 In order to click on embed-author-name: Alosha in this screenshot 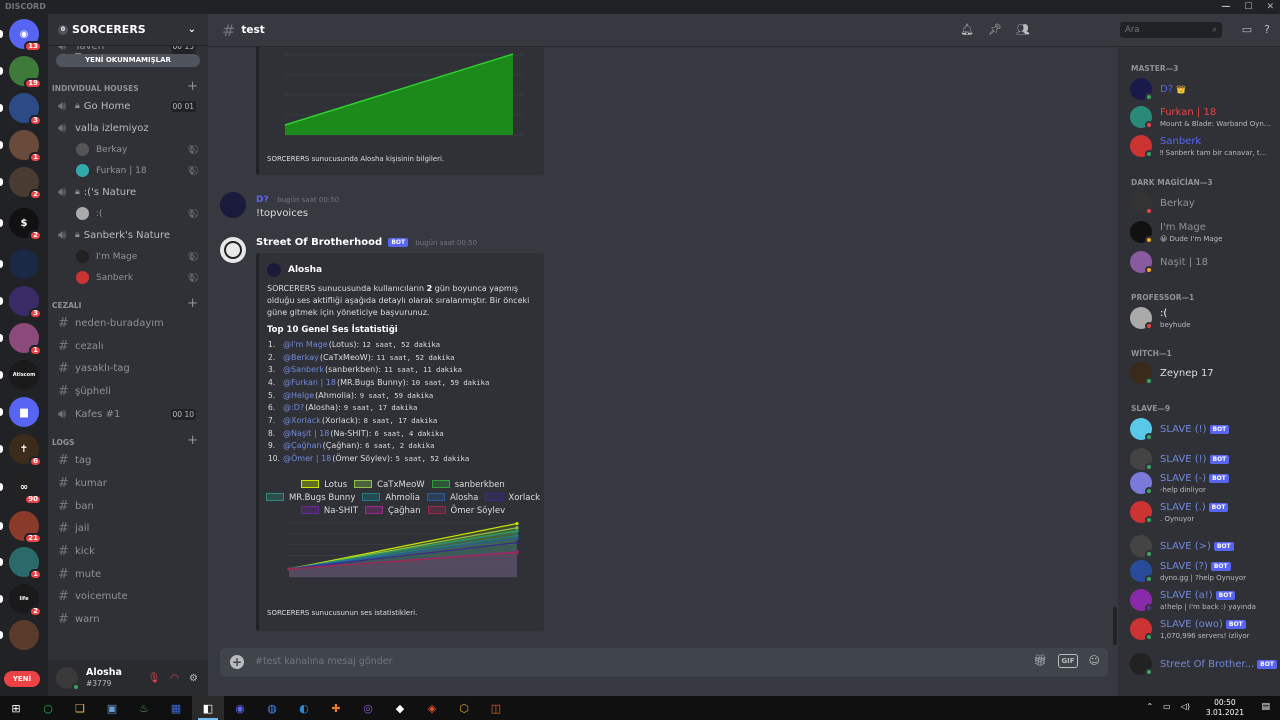, I will do `click(305, 270)`.